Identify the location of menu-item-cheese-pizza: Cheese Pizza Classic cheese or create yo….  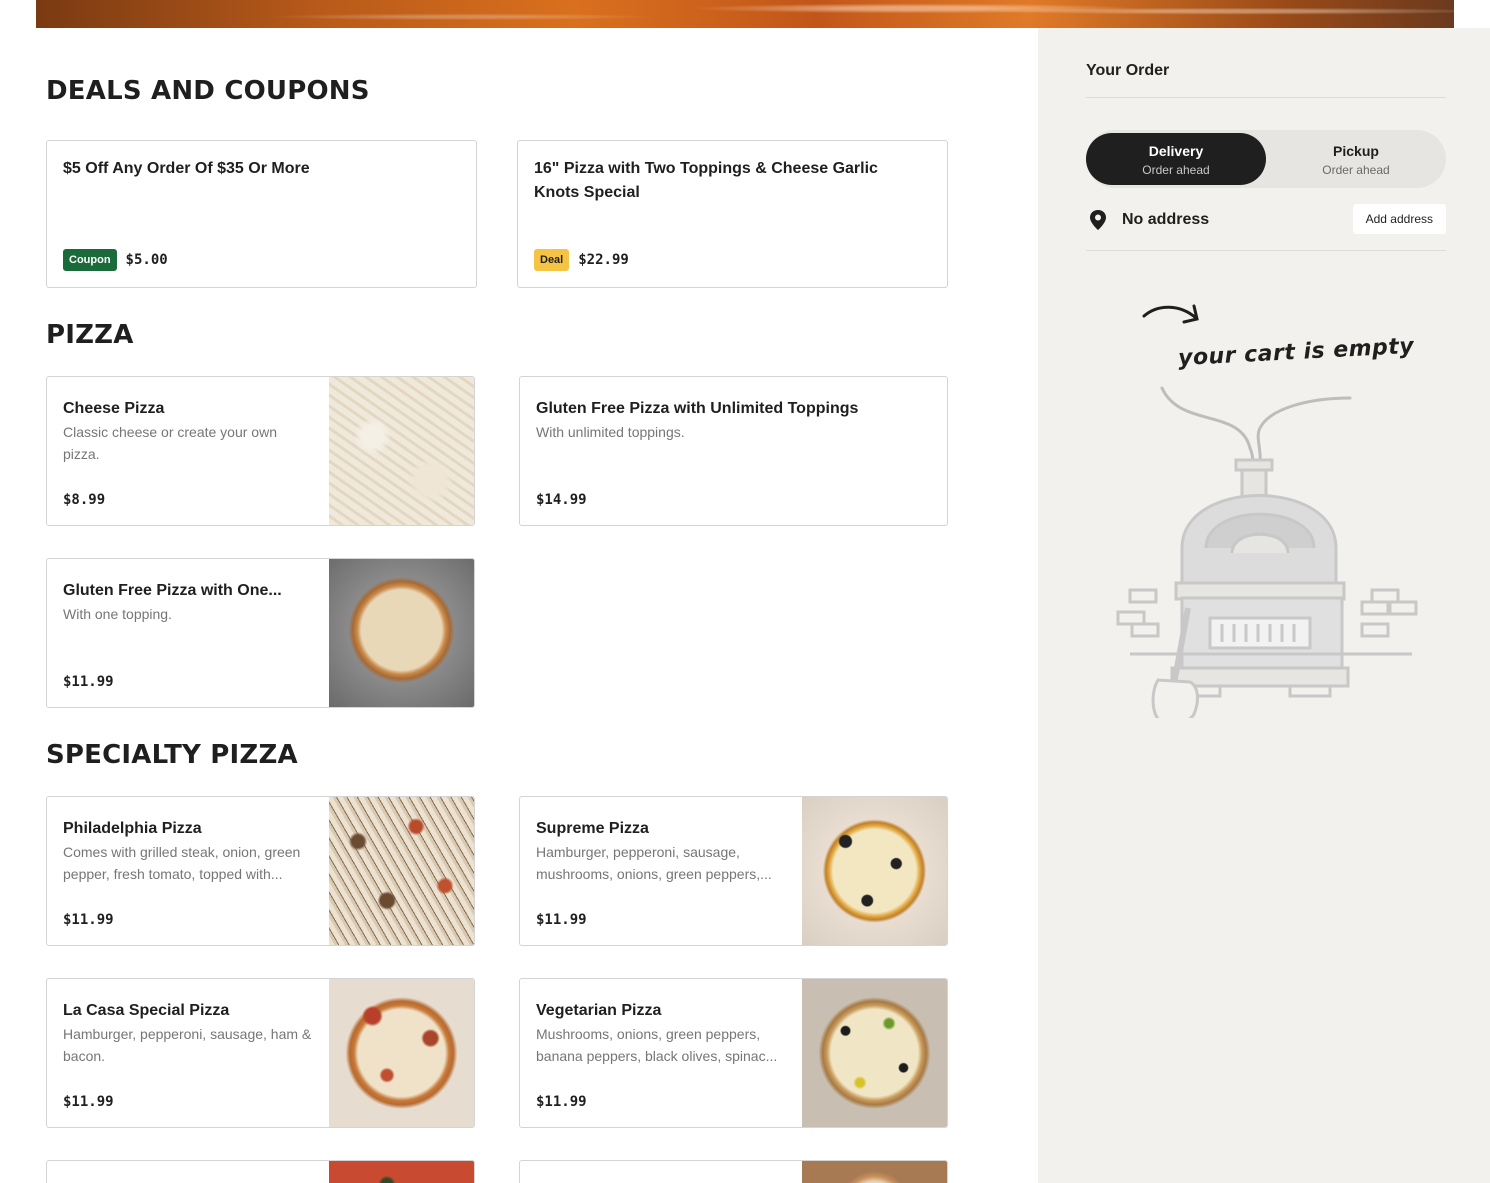
(260, 451).